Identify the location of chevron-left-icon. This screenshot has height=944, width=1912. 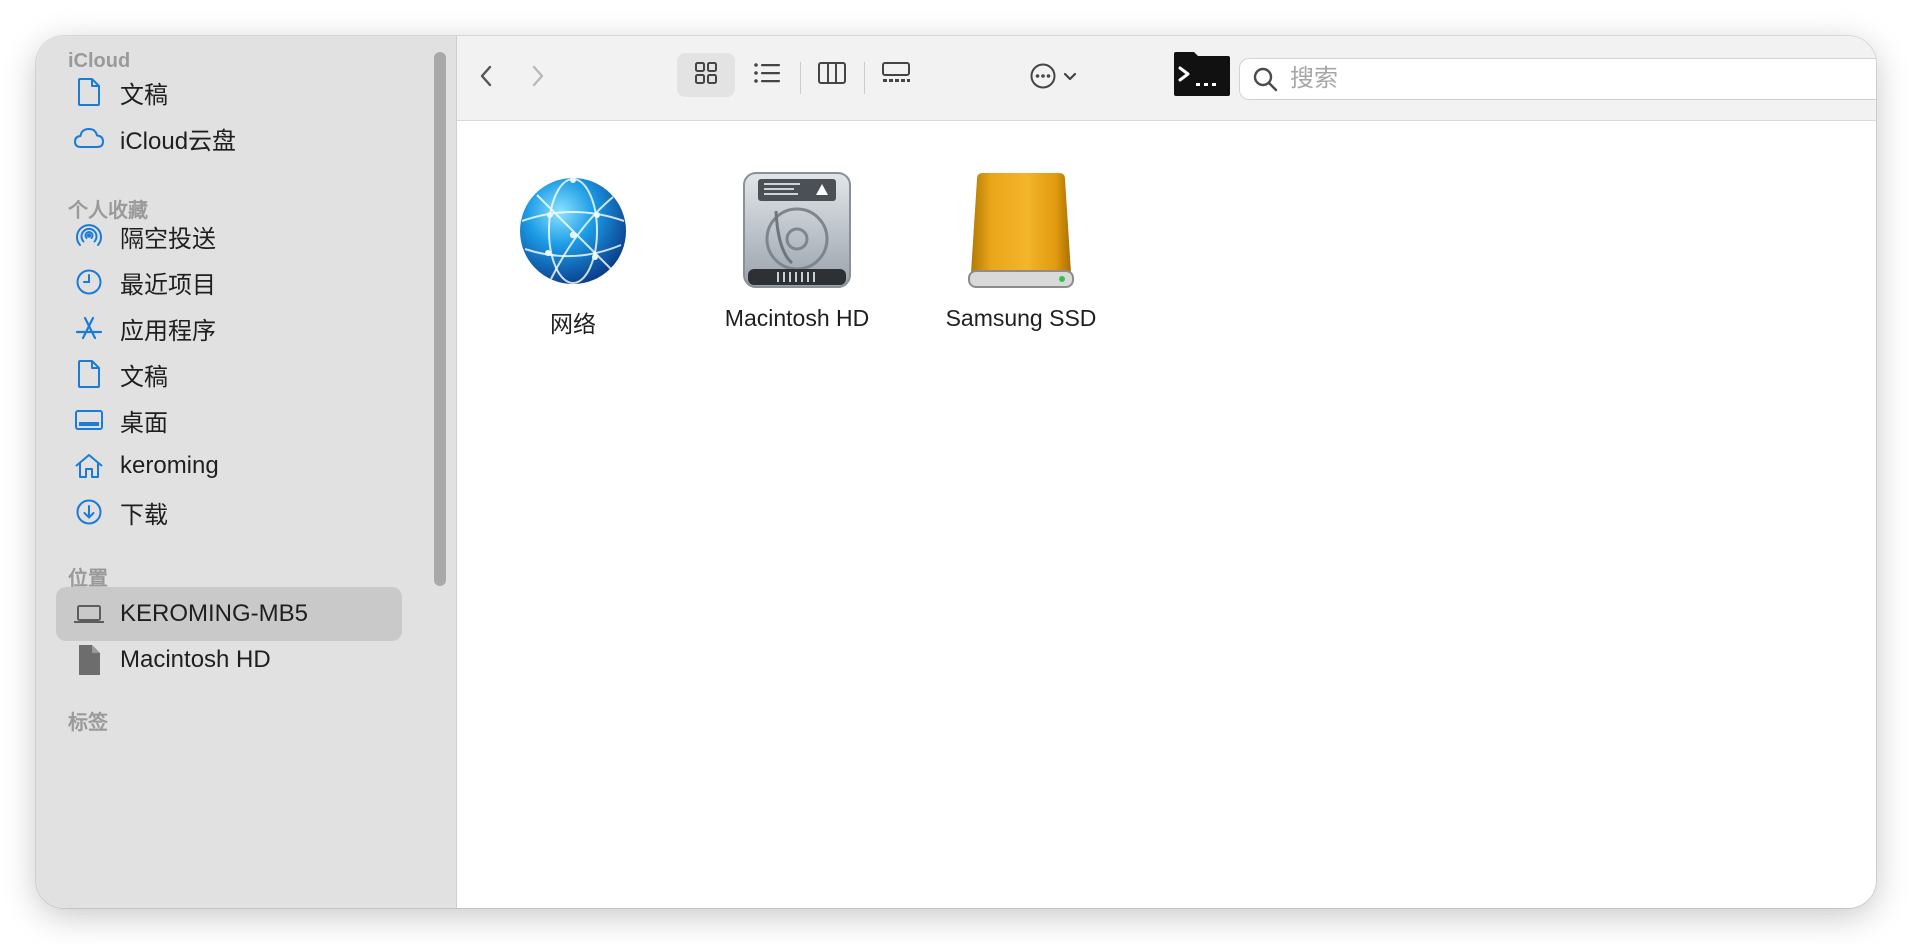
(486, 78).